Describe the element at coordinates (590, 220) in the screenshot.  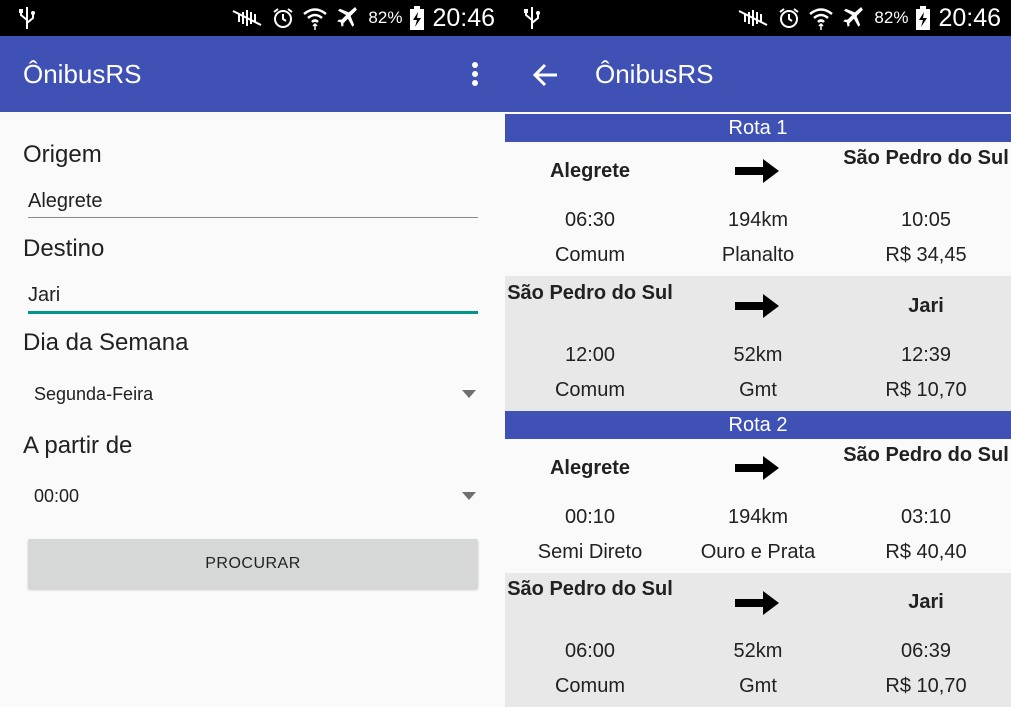
I see `leg-depart-time: 06:30` at that location.